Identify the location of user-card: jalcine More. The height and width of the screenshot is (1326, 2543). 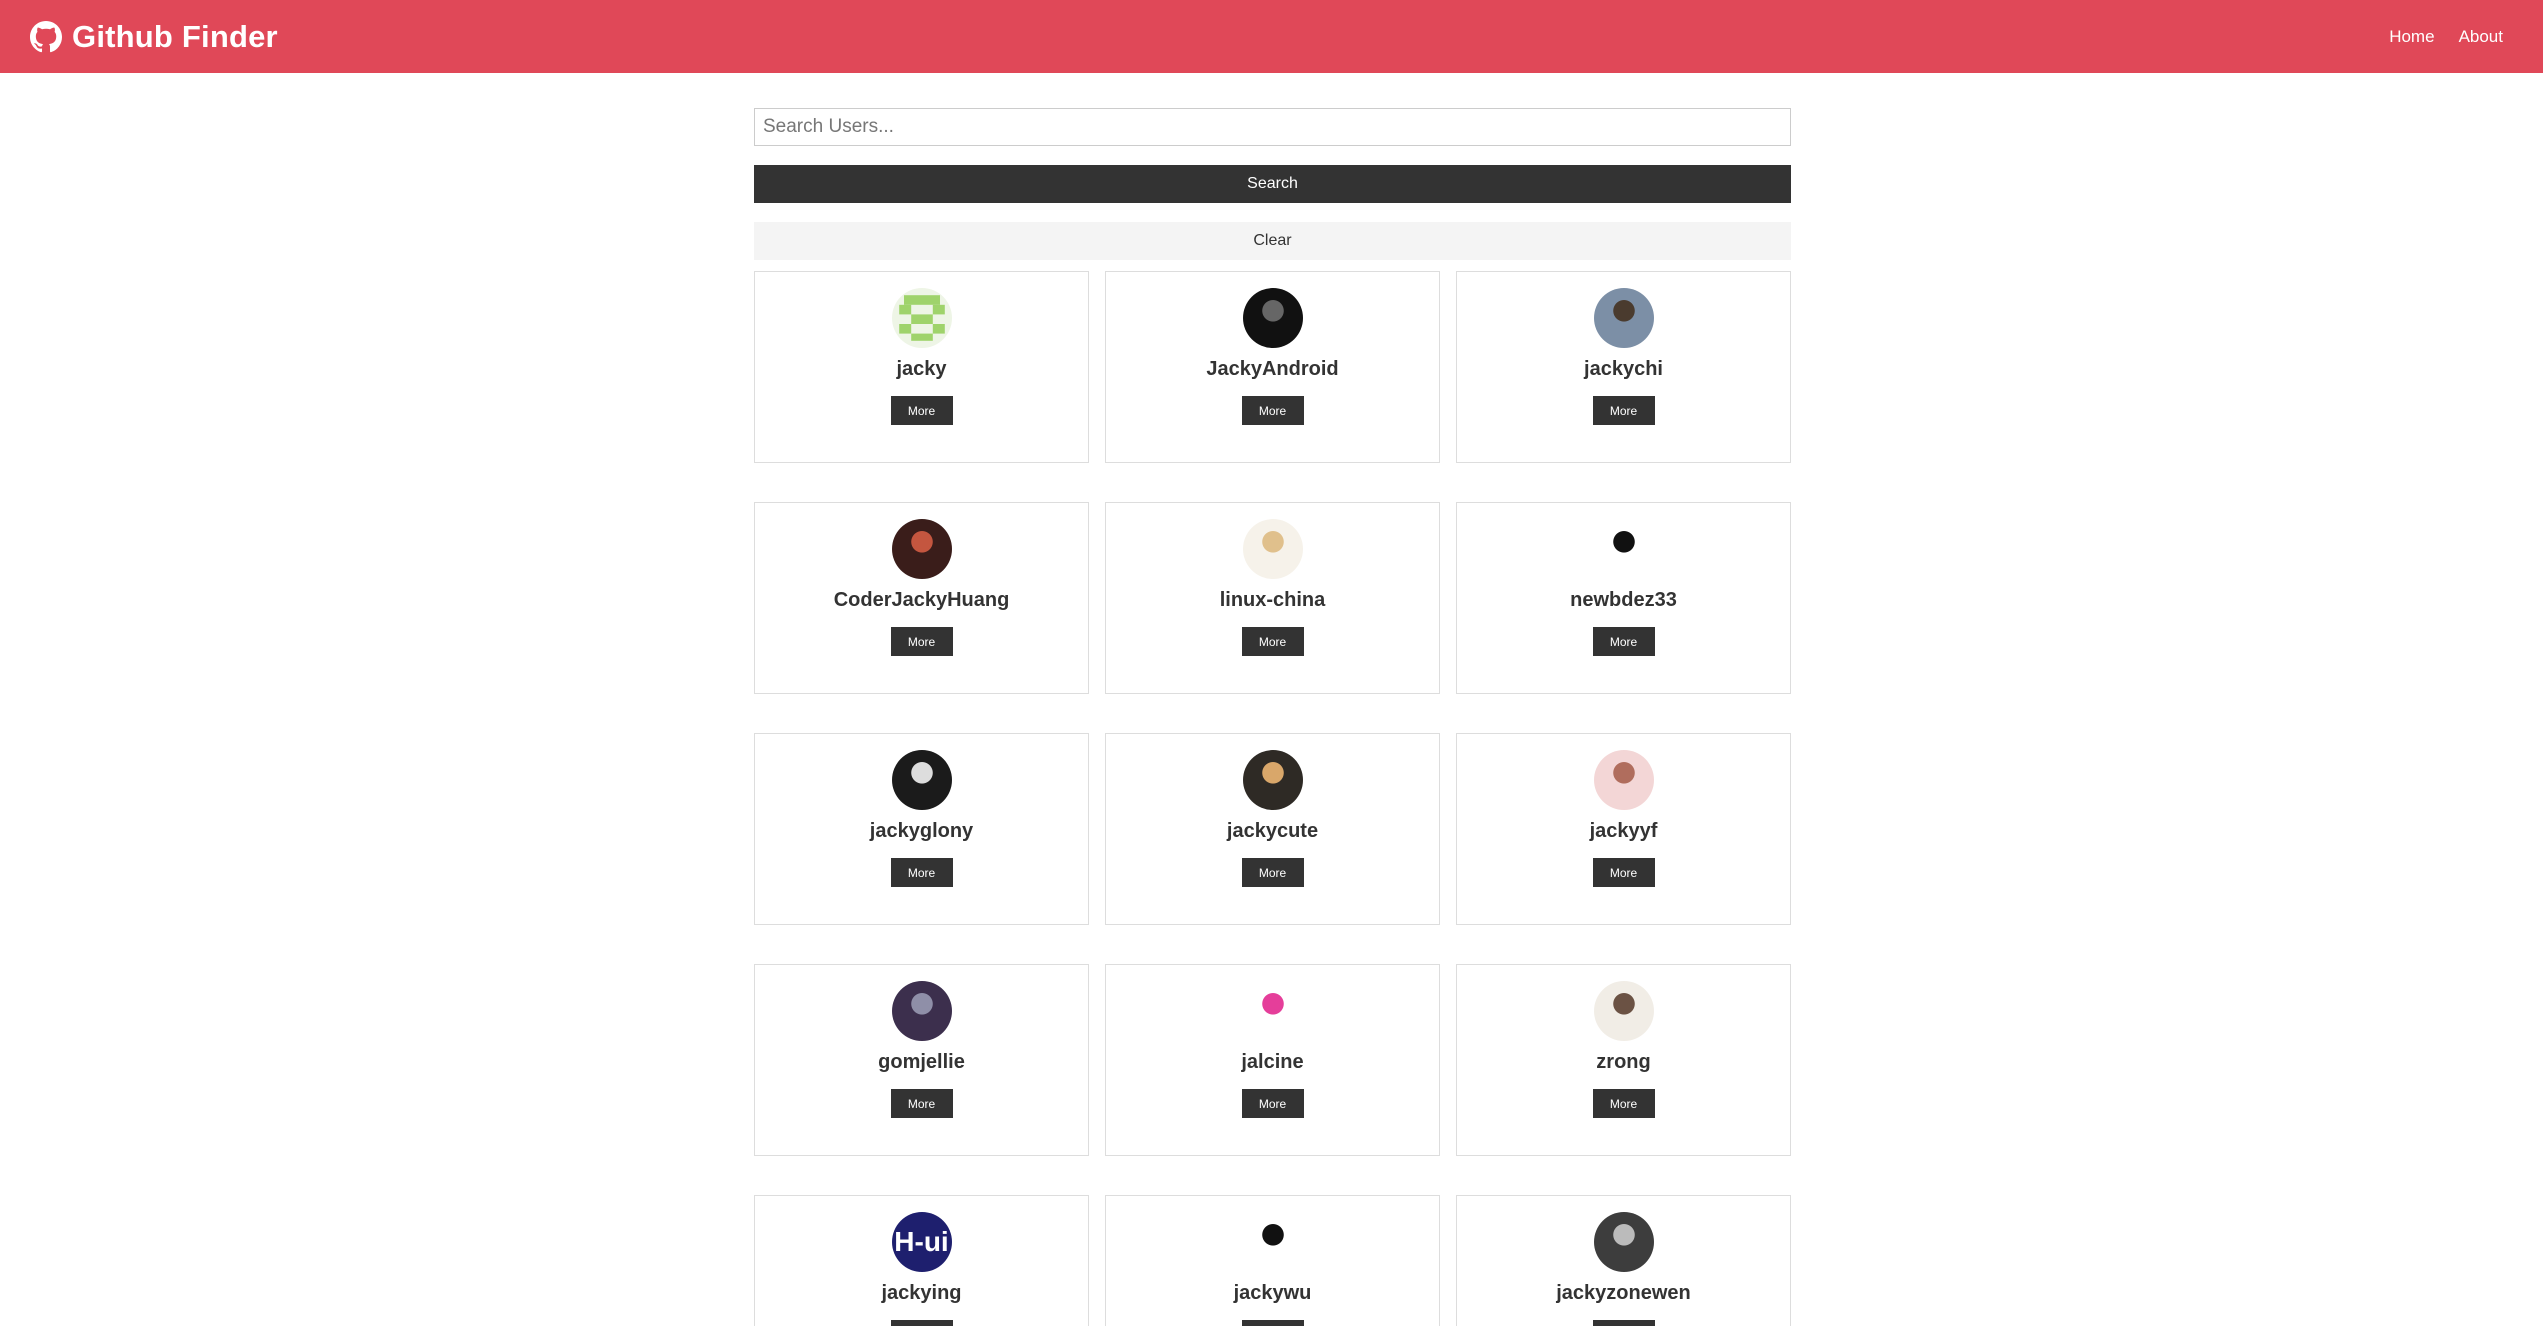
(1272, 1060).